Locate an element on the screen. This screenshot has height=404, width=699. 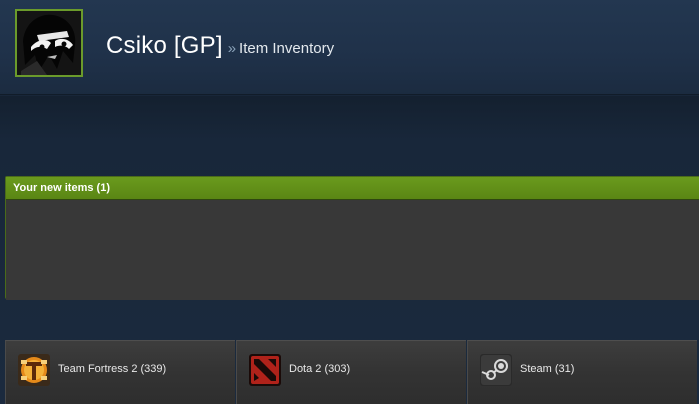
game-tab-label: Steam (31) is located at coordinates (547, 369).